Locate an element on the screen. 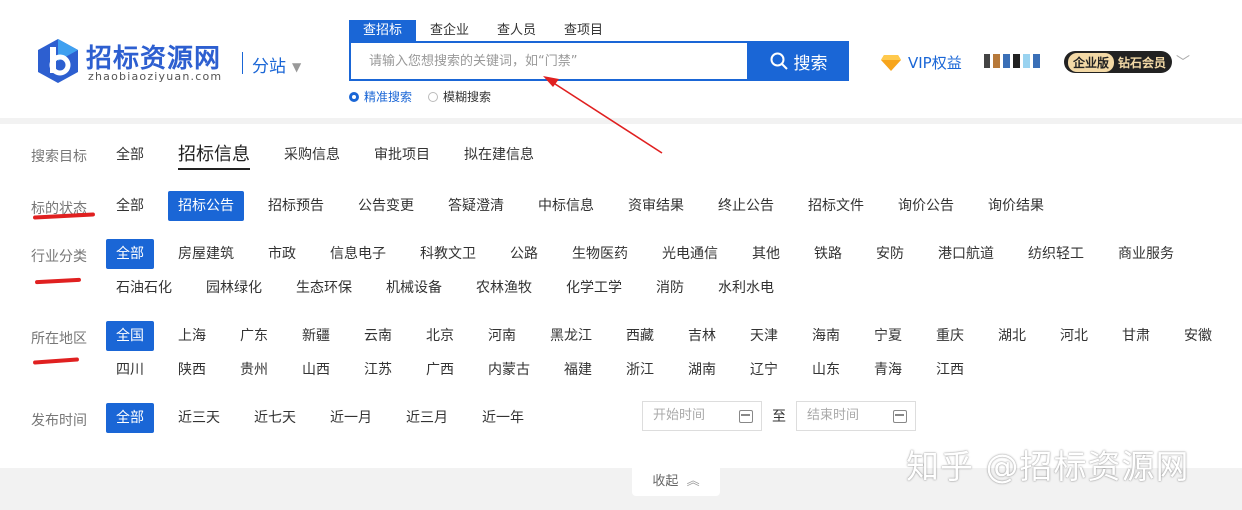 Image resolution: width=1242 pixels, height=510 pixels. industry-option: 安防 is located at coordinates (890, 254).